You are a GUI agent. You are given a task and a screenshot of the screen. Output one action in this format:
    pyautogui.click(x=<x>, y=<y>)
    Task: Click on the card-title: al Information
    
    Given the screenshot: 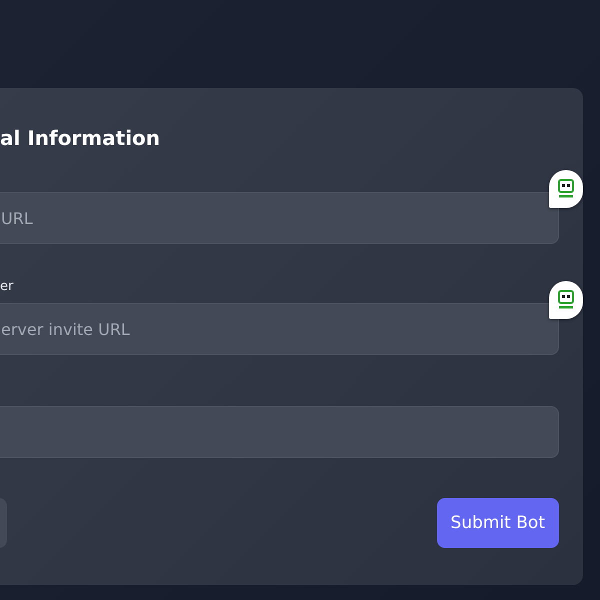 What is the action you would take?
    pyautogui.click(x=80, y=138)
    